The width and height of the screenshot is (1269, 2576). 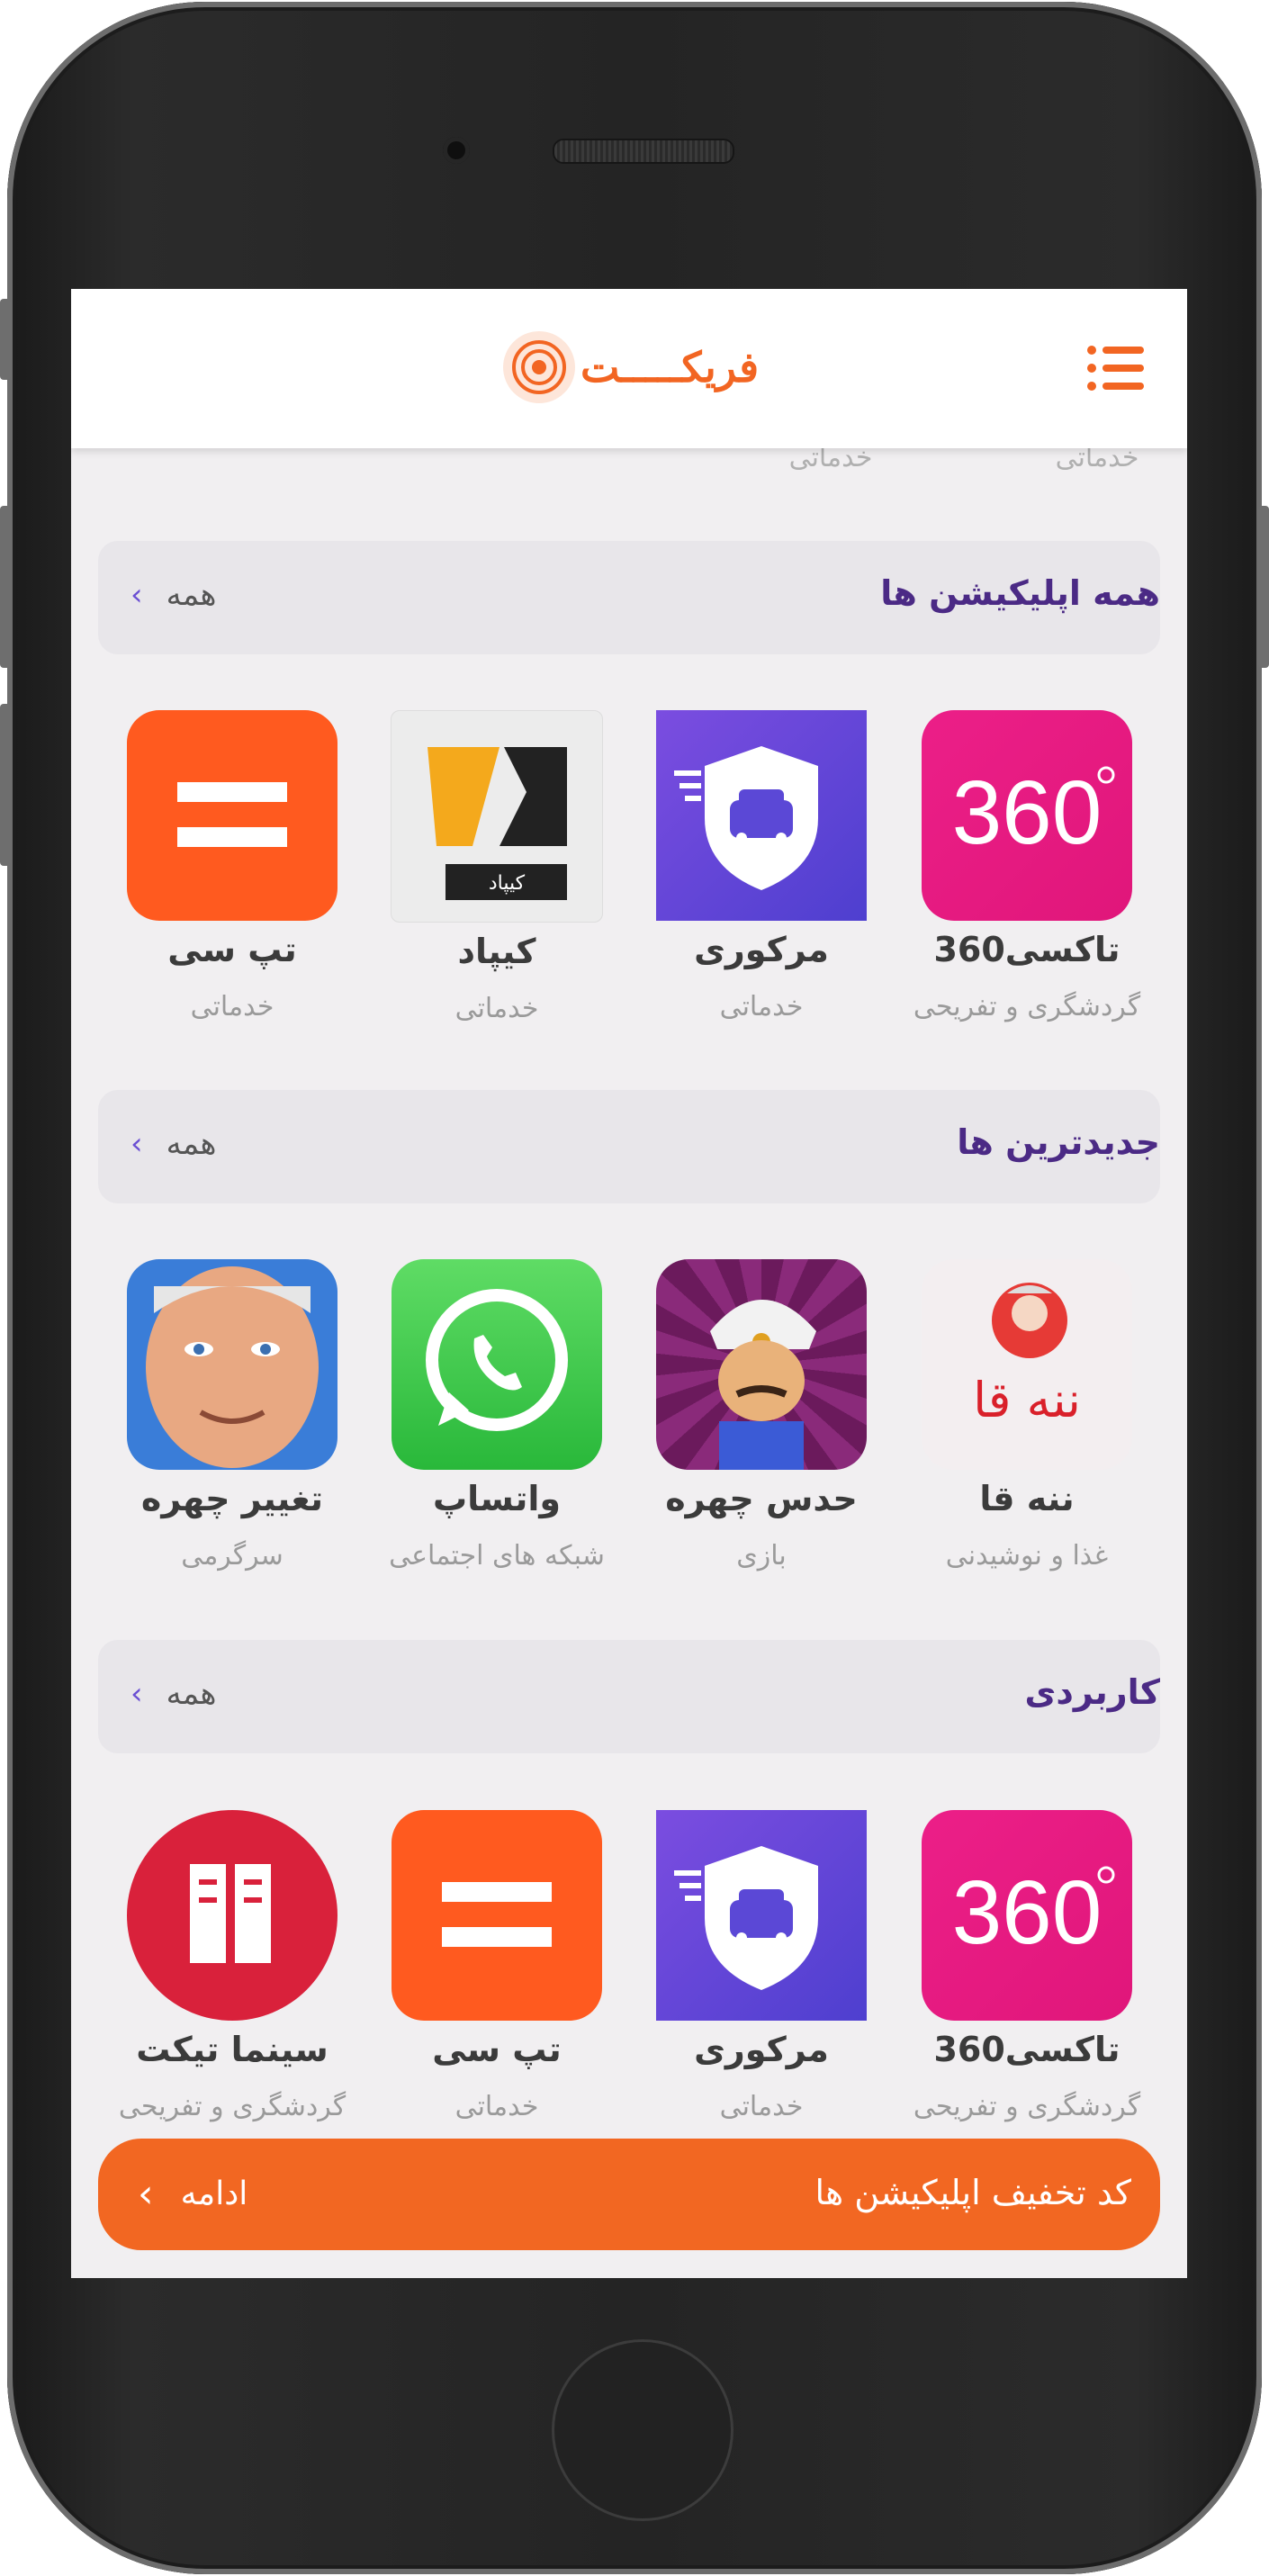 I want to click on earpiece-speaker, so click(x=643, y=151).